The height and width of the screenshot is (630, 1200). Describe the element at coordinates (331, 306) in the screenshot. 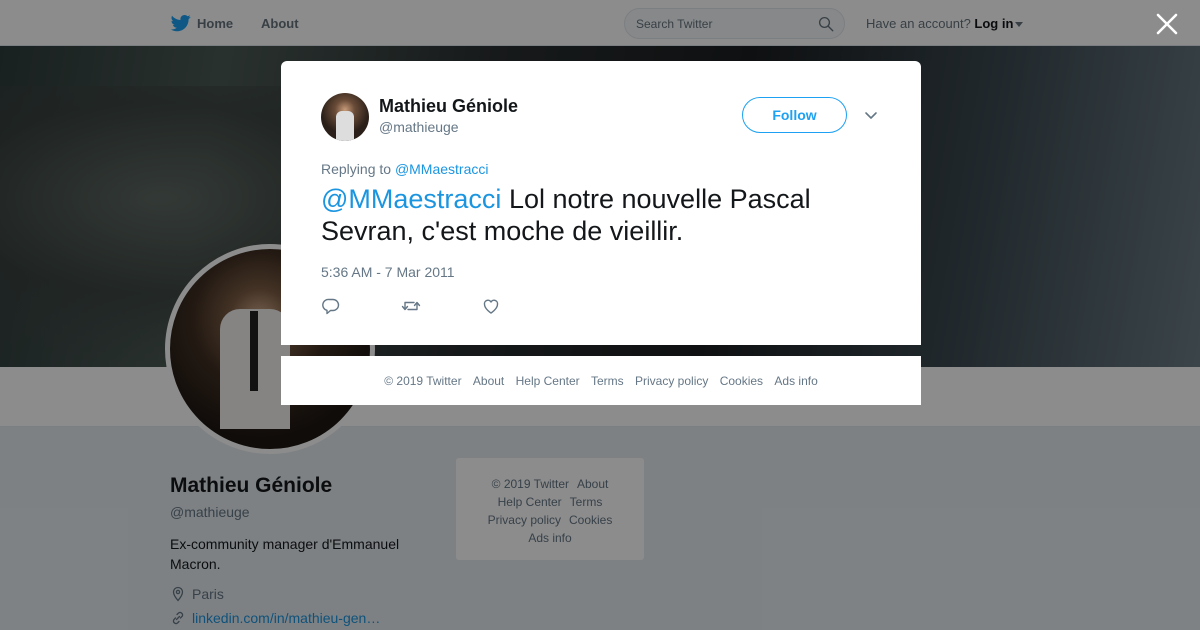

I see `reply-icon` at that location.